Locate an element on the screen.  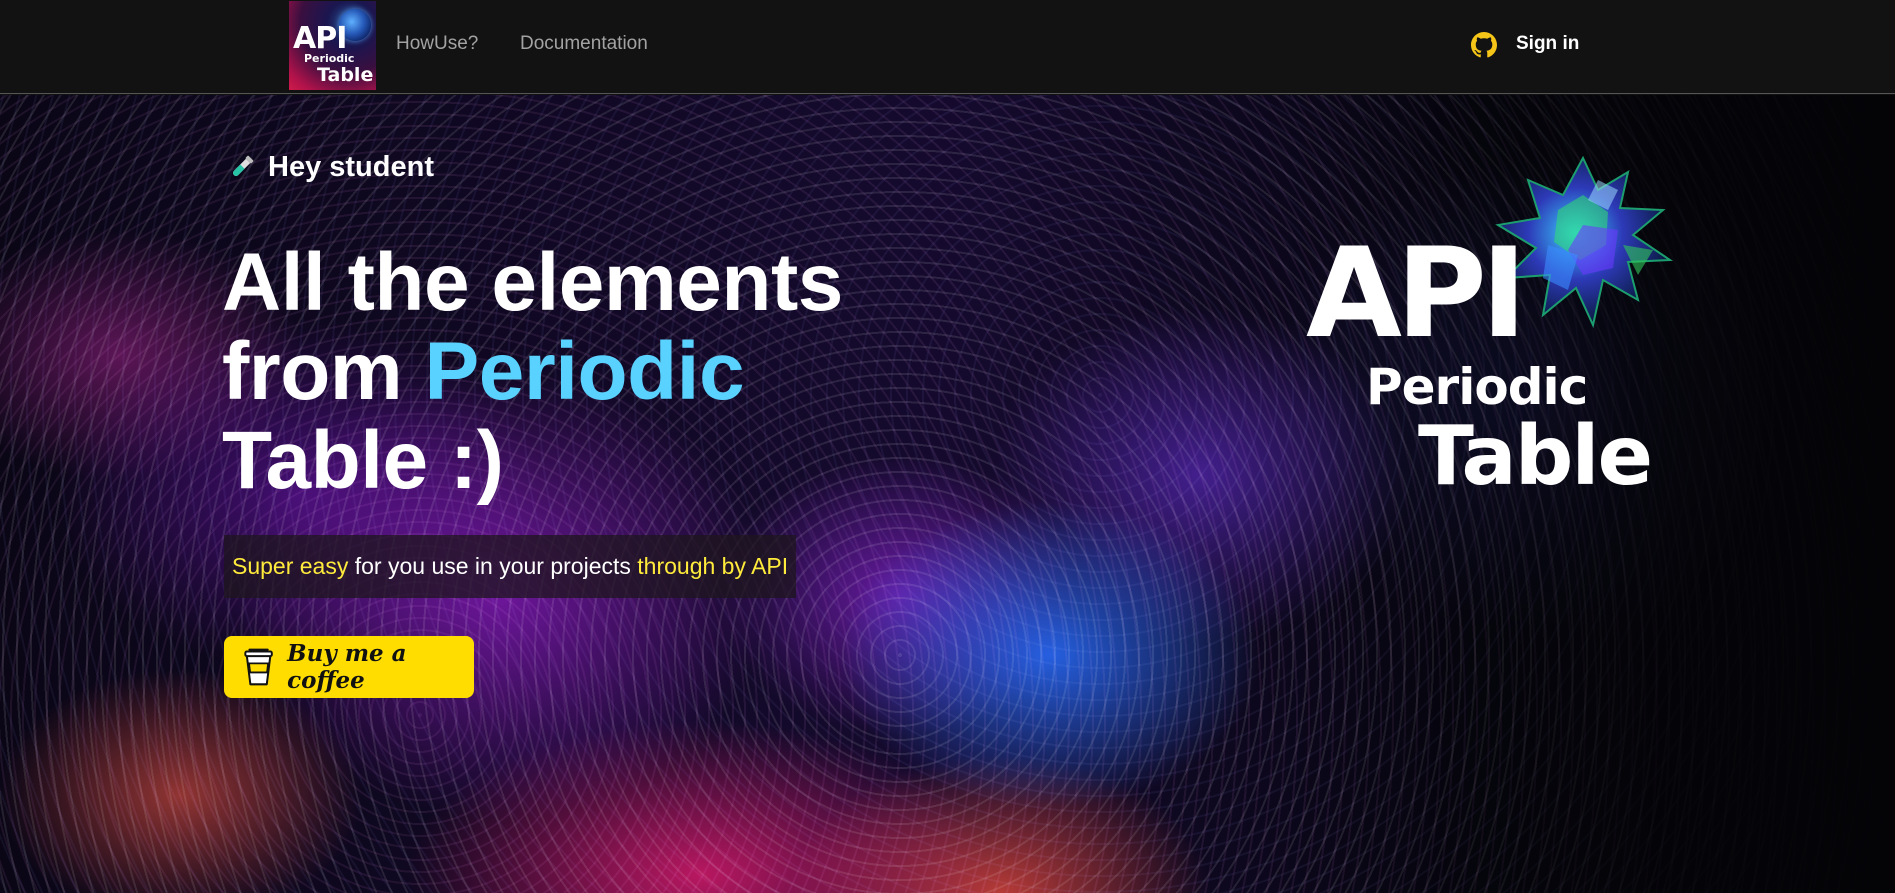
headline-part3: Table :) is located at coordinates (363, 460).